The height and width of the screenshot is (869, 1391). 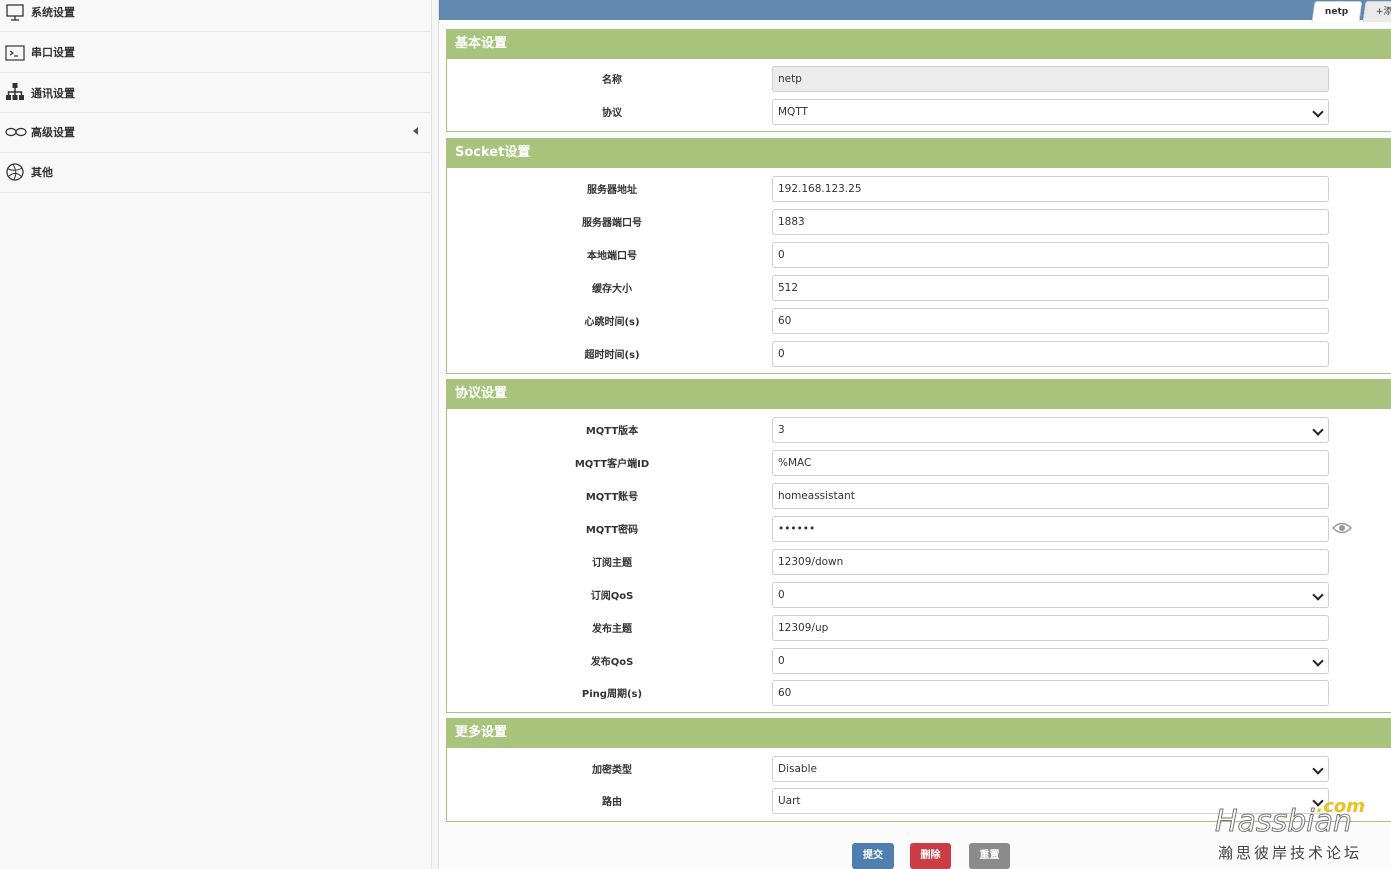 I want to click on watermark-brand: Hassbian, so click(x=1284, y=822).